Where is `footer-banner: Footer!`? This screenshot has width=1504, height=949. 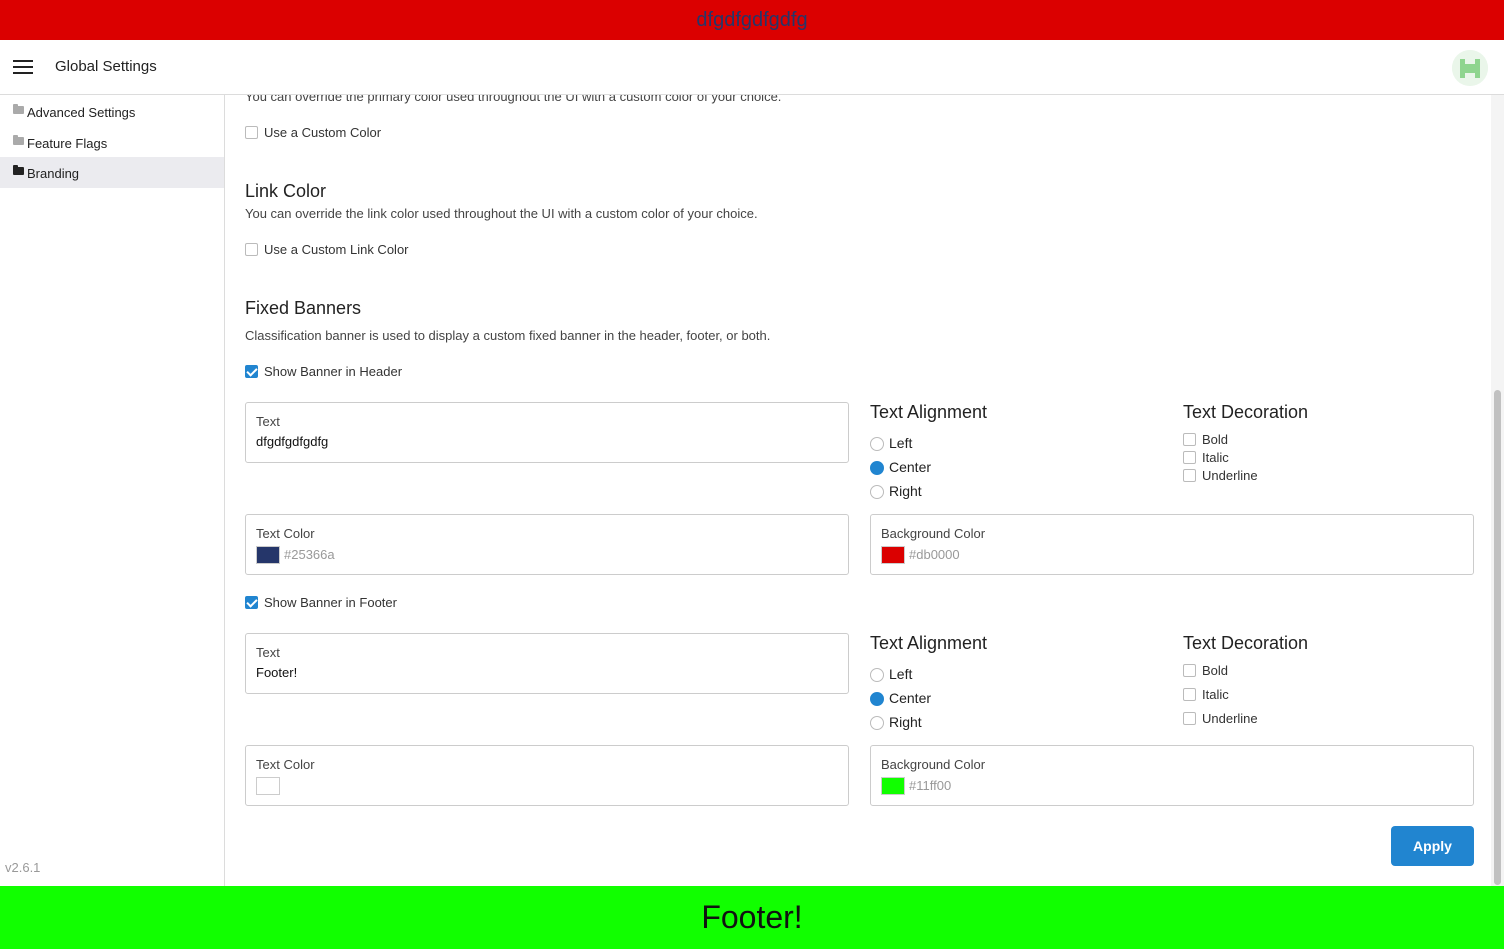
footer-banner: Footer! is located at coordinates (752, 917).